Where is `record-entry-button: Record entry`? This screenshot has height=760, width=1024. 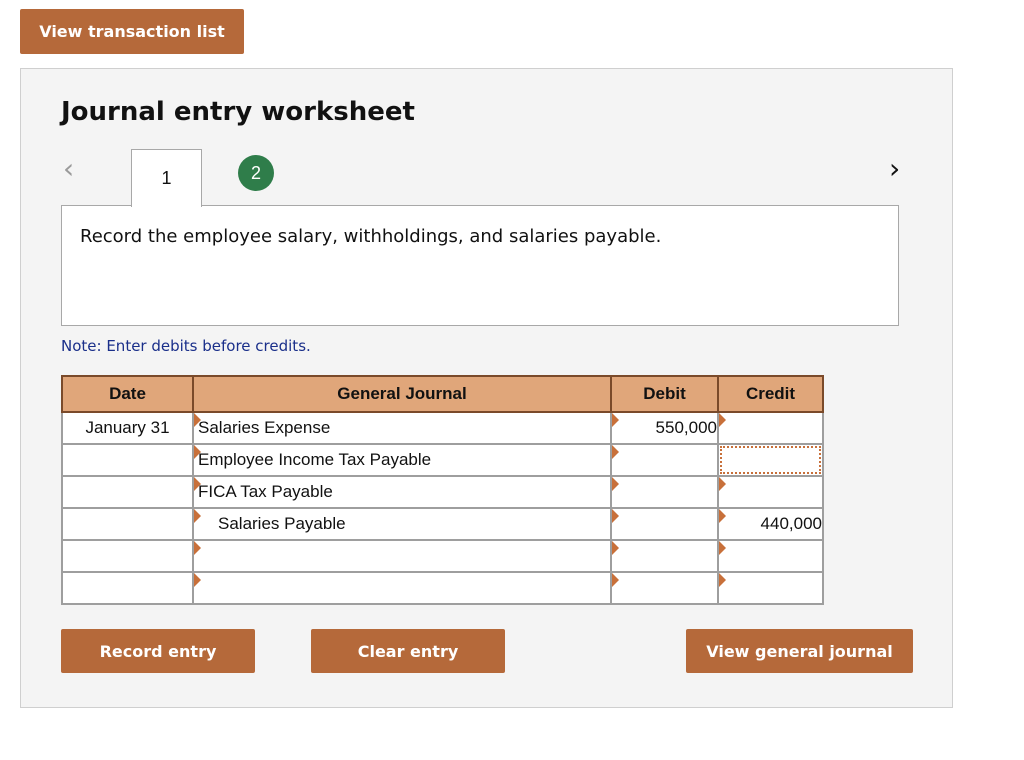
record-entry-button: Record entry is located at coordinates (158, 651).